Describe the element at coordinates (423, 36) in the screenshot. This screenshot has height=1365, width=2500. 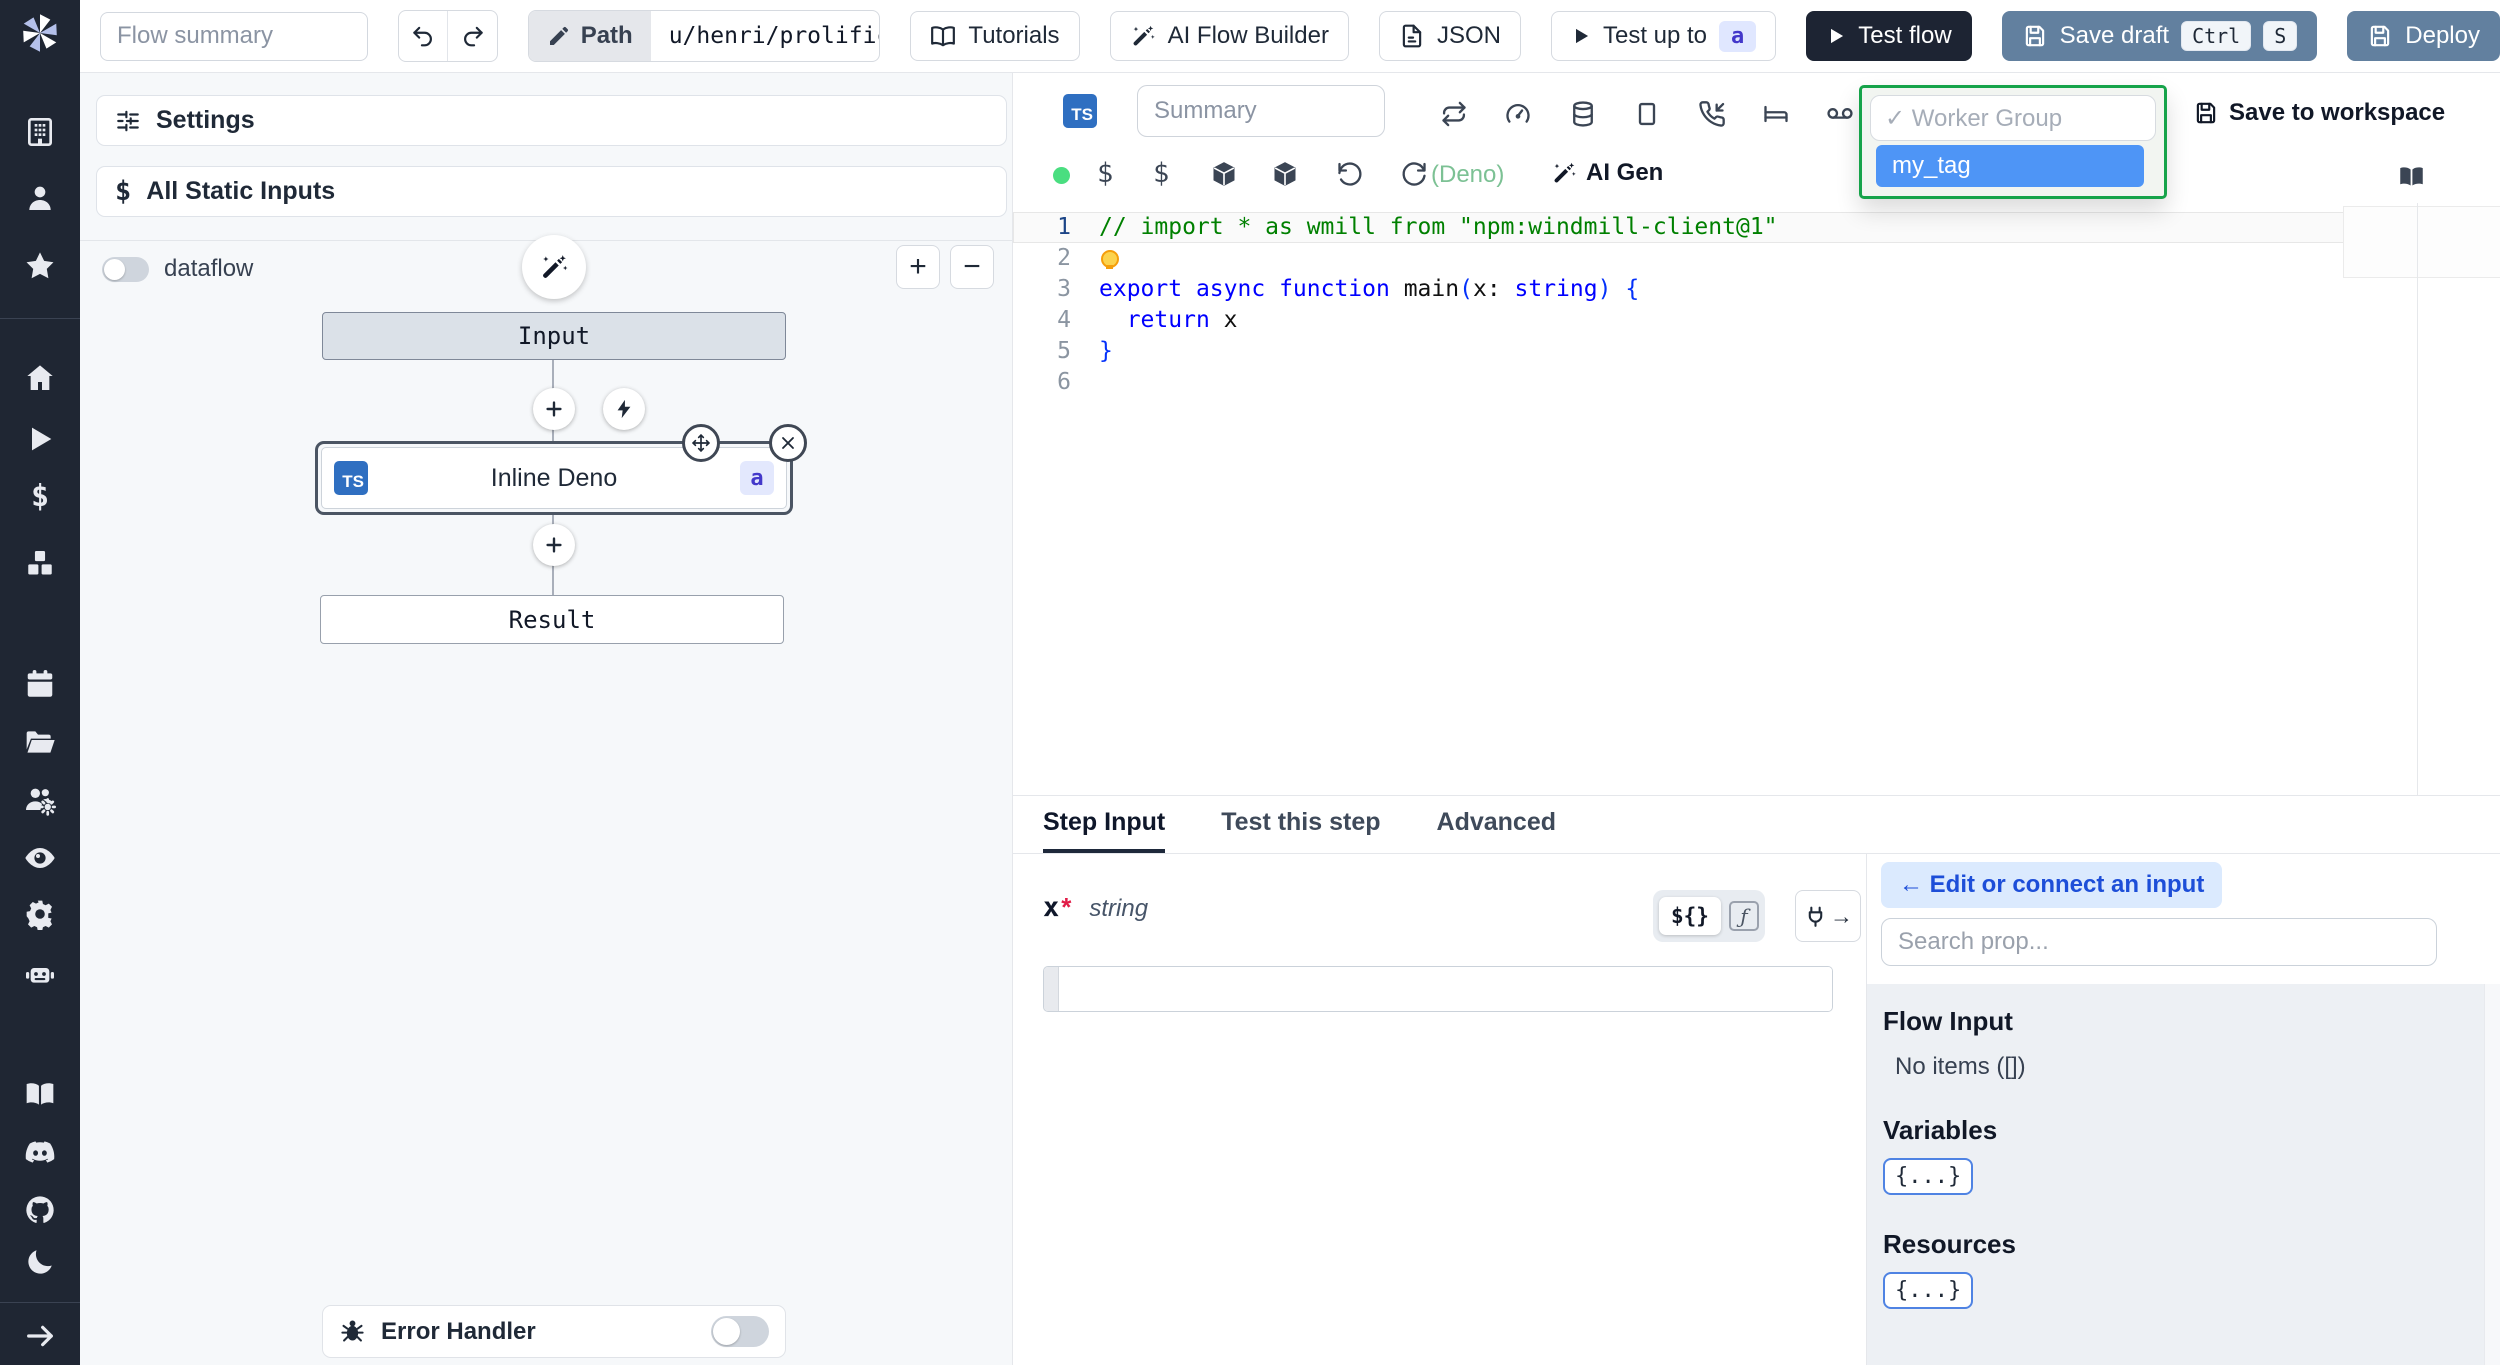
I see `undo-button` at that location.